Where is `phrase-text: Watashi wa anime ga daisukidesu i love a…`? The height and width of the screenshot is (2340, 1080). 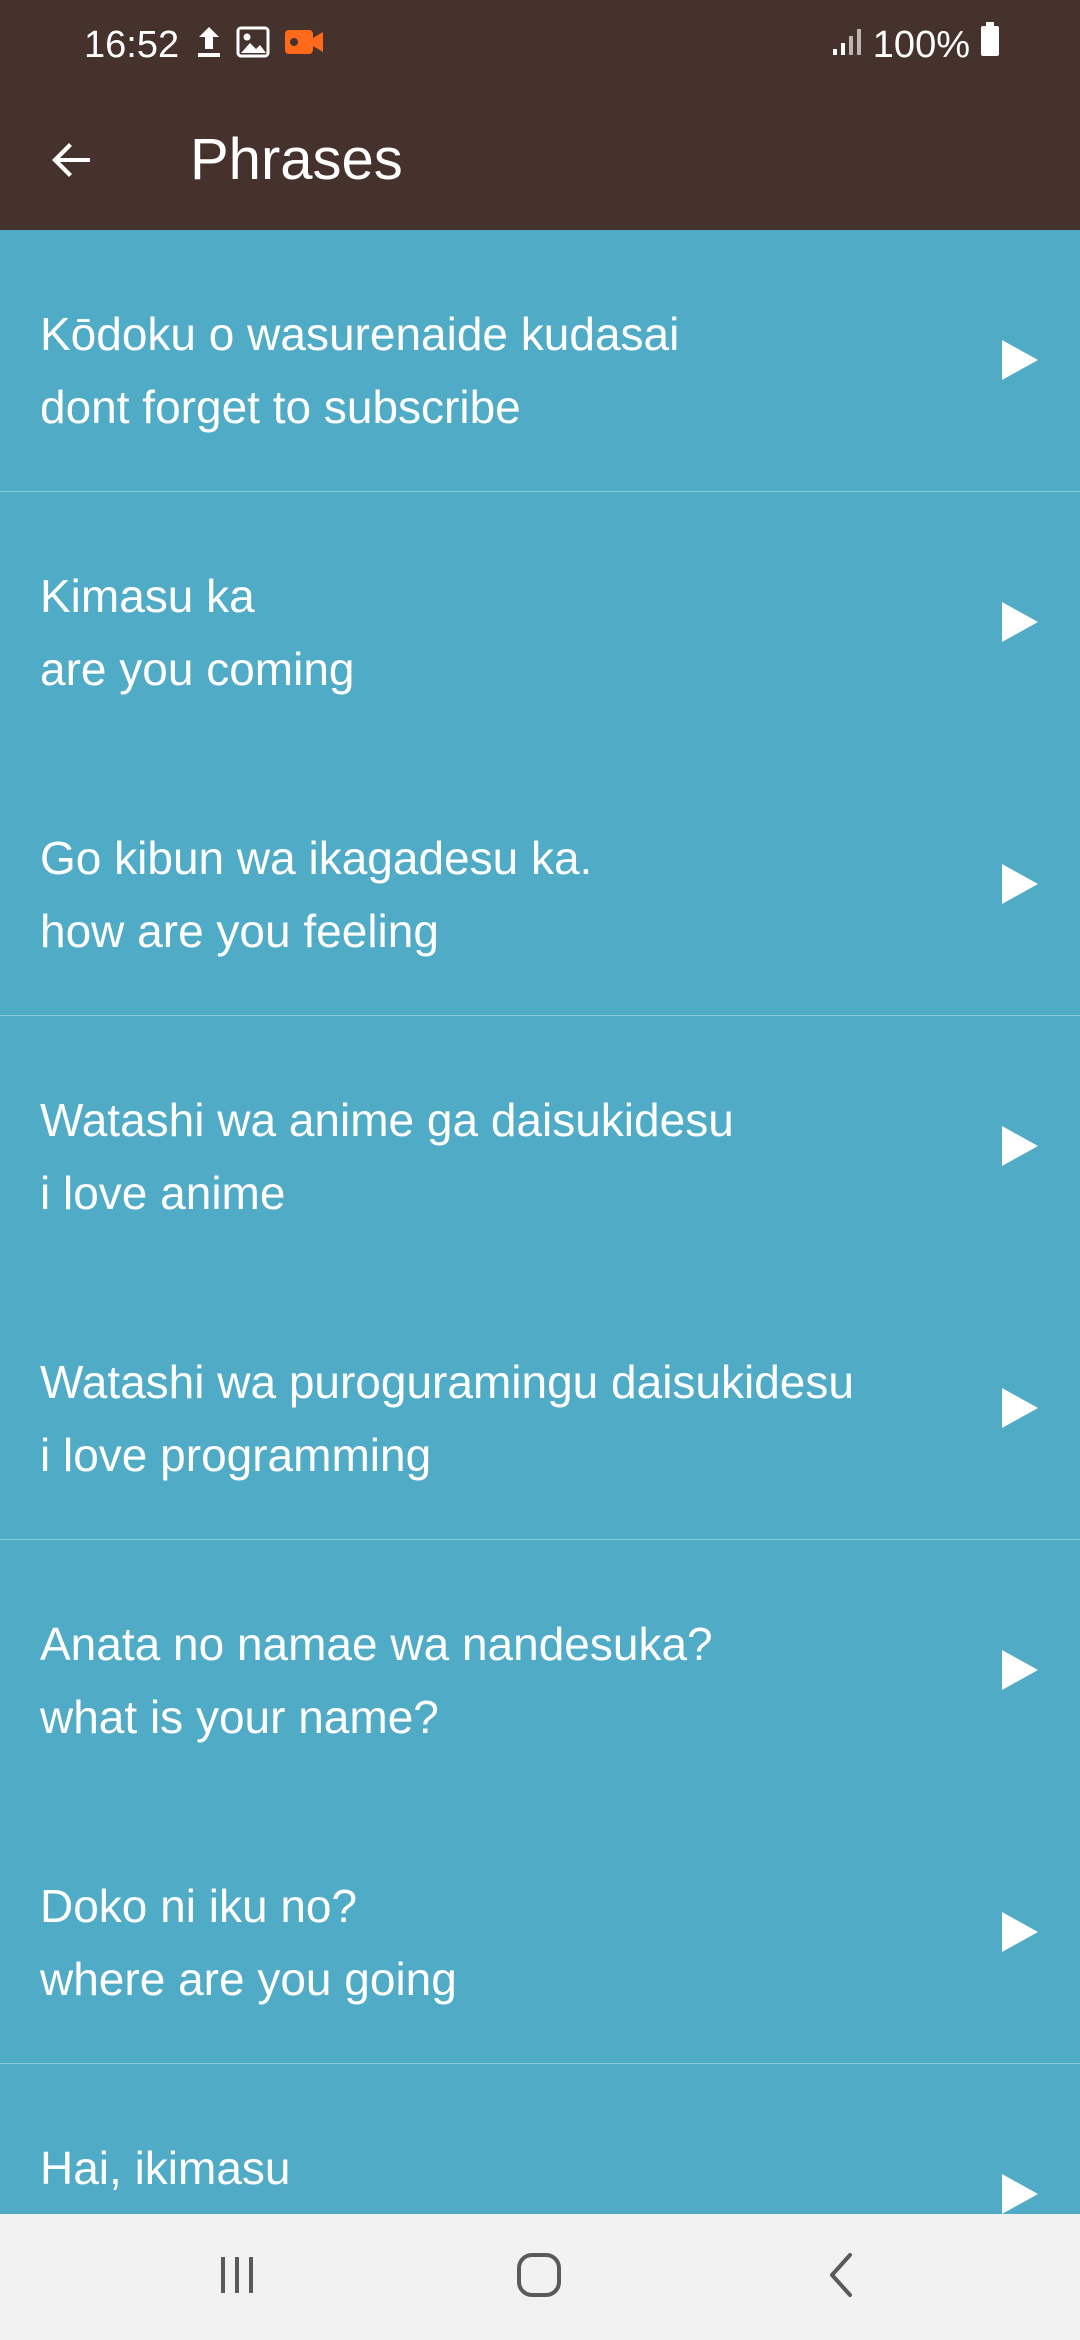
phrase-text: Watashi wa anime ga daisukidesu i love a… is located at coordinates (387, 1157).